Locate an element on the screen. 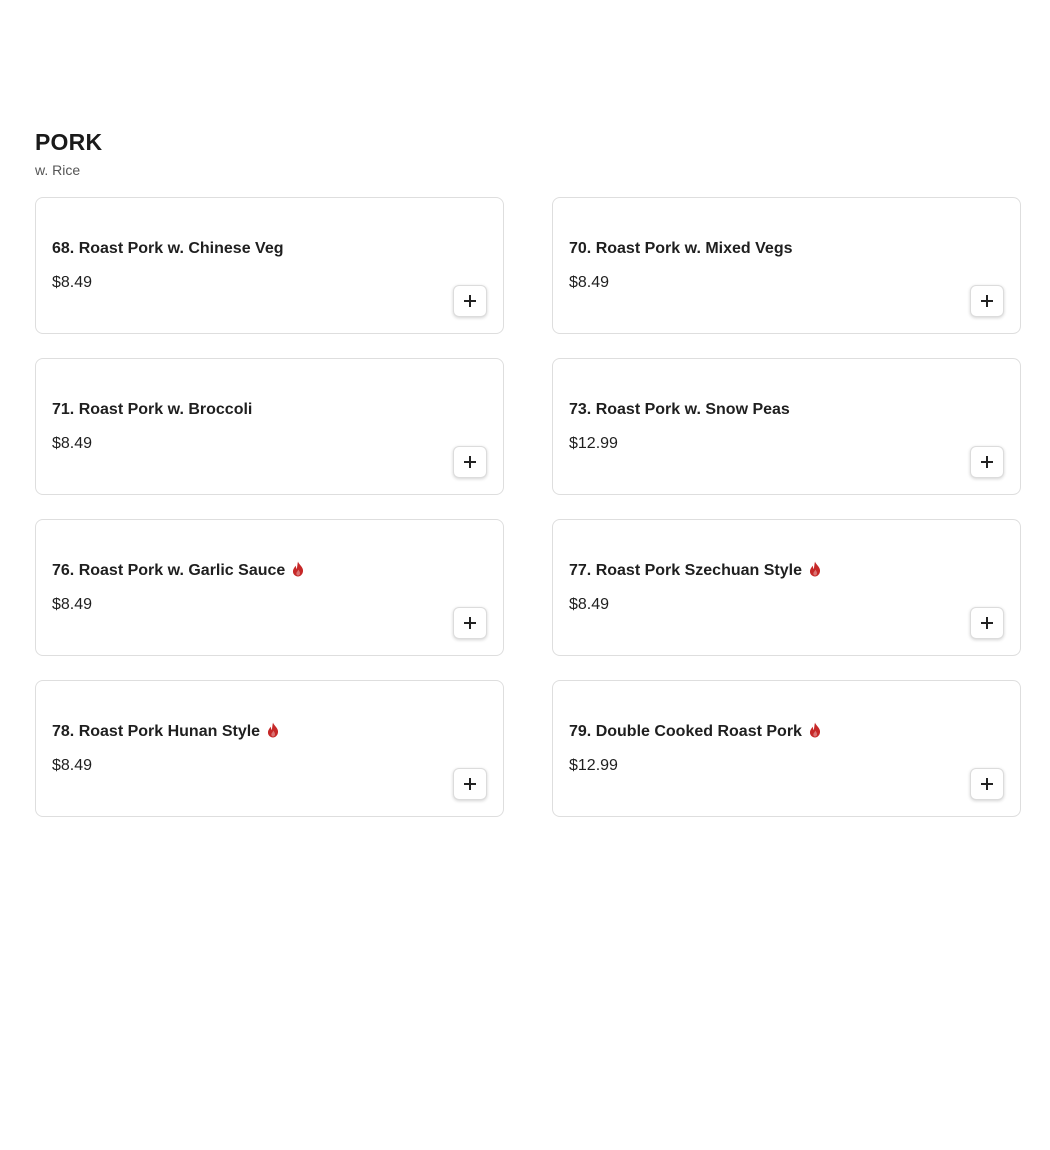 The height and width of the screenshot is (1150, 1050). menu-item-name: 79. Double Cooked Roast Pork is located at coordinates (685, 731).